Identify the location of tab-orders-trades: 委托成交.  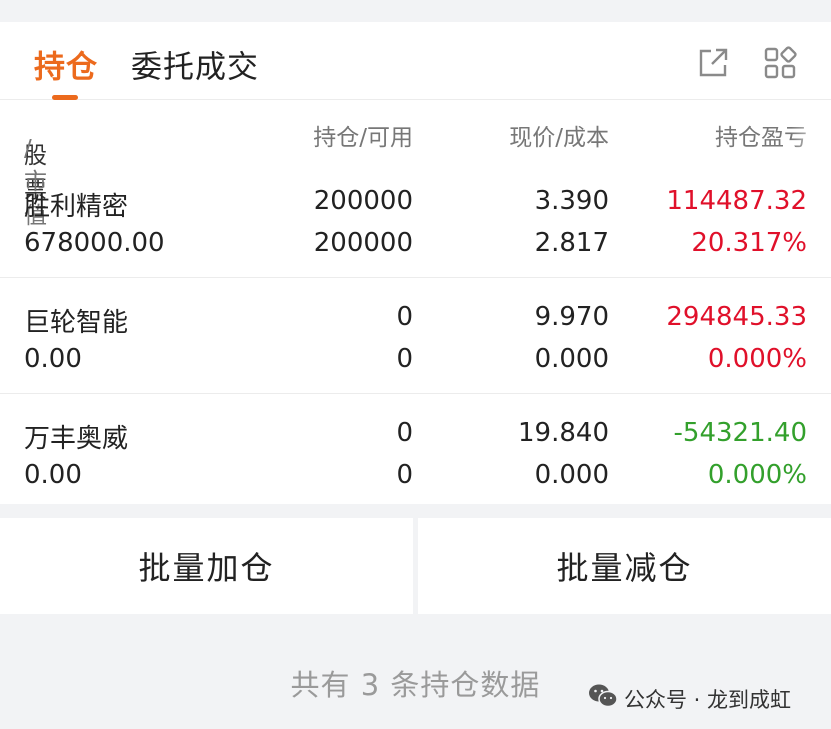
(195, 64).